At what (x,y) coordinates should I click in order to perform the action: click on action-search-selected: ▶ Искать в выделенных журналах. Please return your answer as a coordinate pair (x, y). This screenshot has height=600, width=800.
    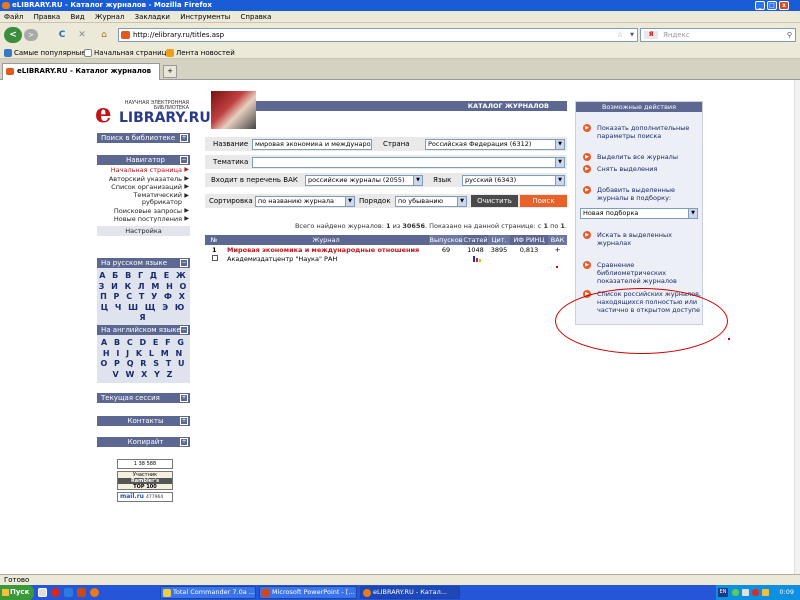
    Looking at the image, I should click on (642, 239).